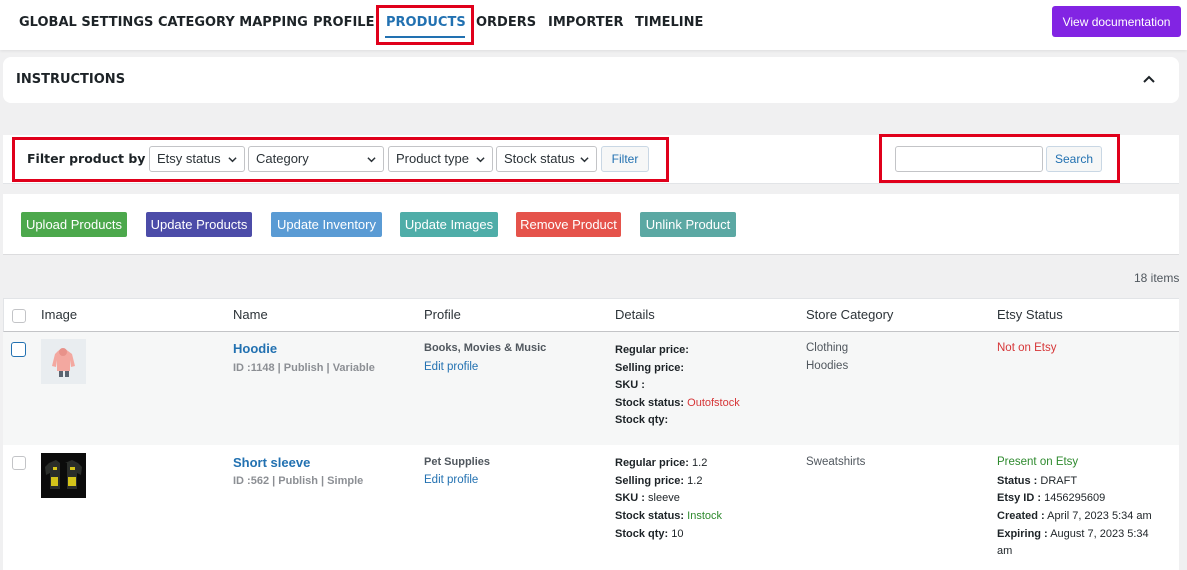  What do you see at coordinates (850, 314) in the screenshot?
I see `column-header-store-category: Store Category` at bounding box center [850, 314].